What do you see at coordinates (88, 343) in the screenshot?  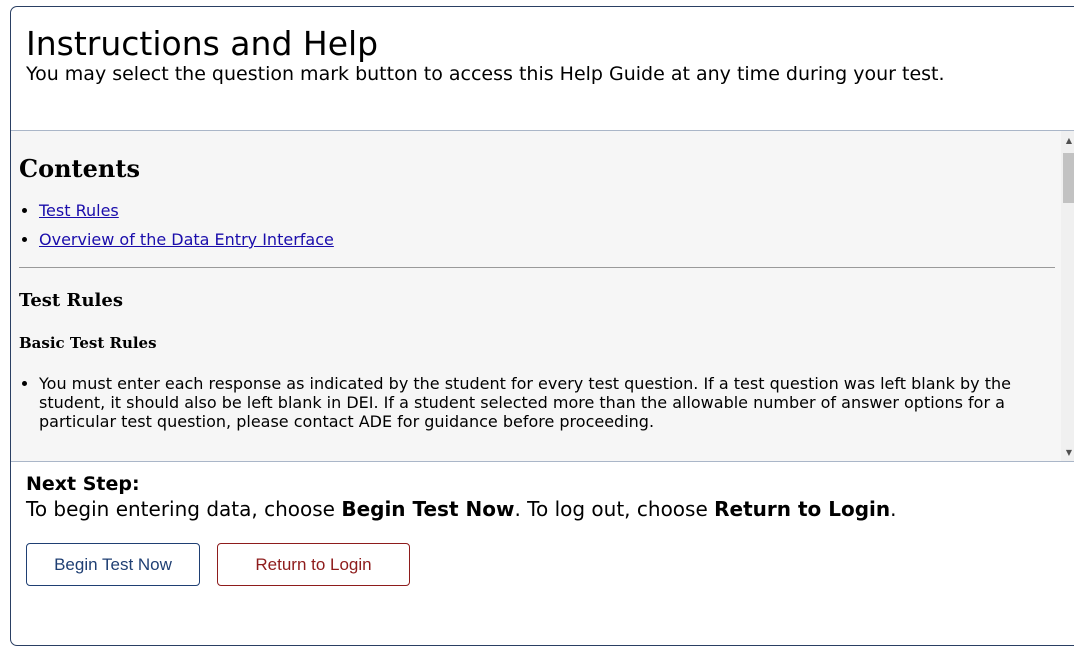 I see `sub-heading-basic-test-rules: Basic Test Rules` at bounding box center [88, 343].